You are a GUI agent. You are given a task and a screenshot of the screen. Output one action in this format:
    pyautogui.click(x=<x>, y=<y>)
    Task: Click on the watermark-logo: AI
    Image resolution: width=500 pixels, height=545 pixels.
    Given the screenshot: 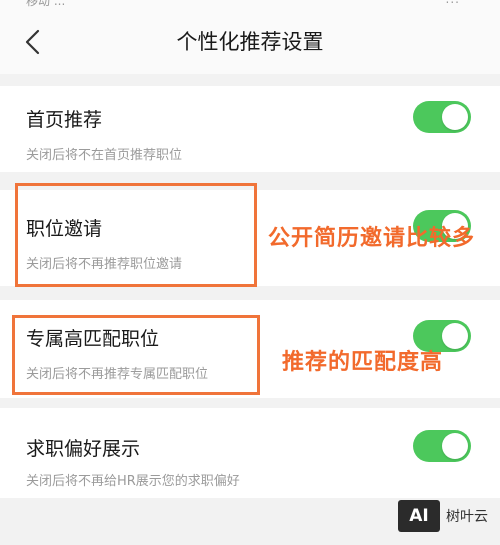 What is the action you would take?
    pyautogui.click(x=419, y=516)
    